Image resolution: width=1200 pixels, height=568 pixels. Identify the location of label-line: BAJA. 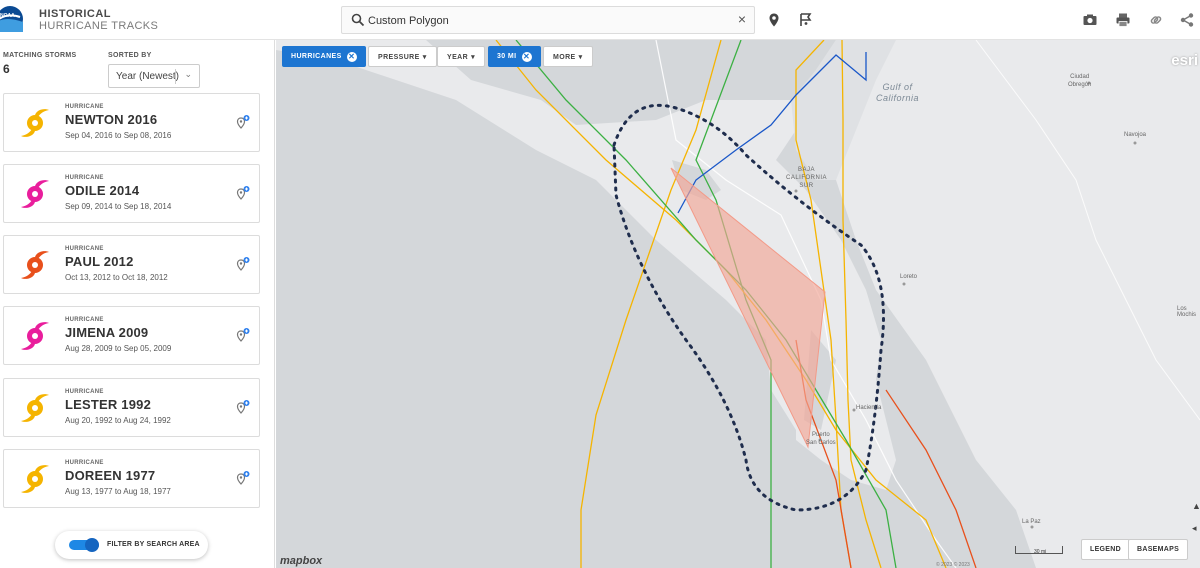
(807, 170).